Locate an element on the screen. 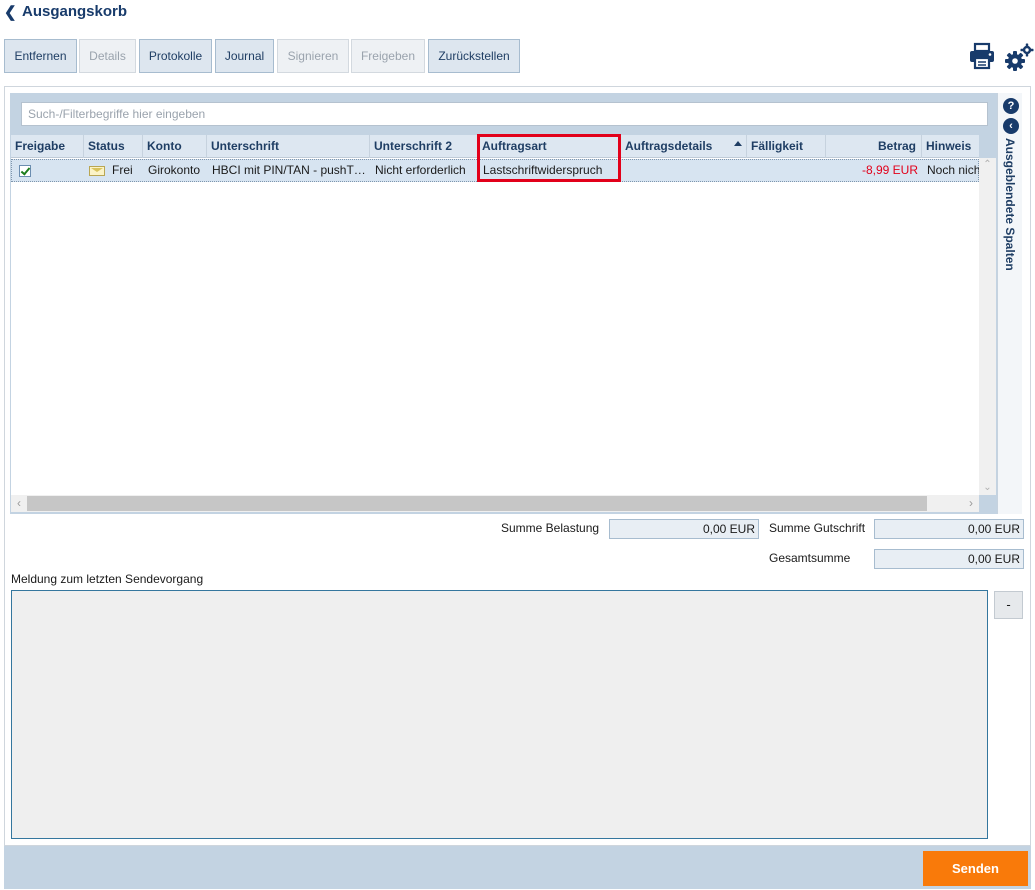 Image resolution: width=1035 pixels, height=890 pixels. question-icon: ? is located at coordinates (1011, 106).